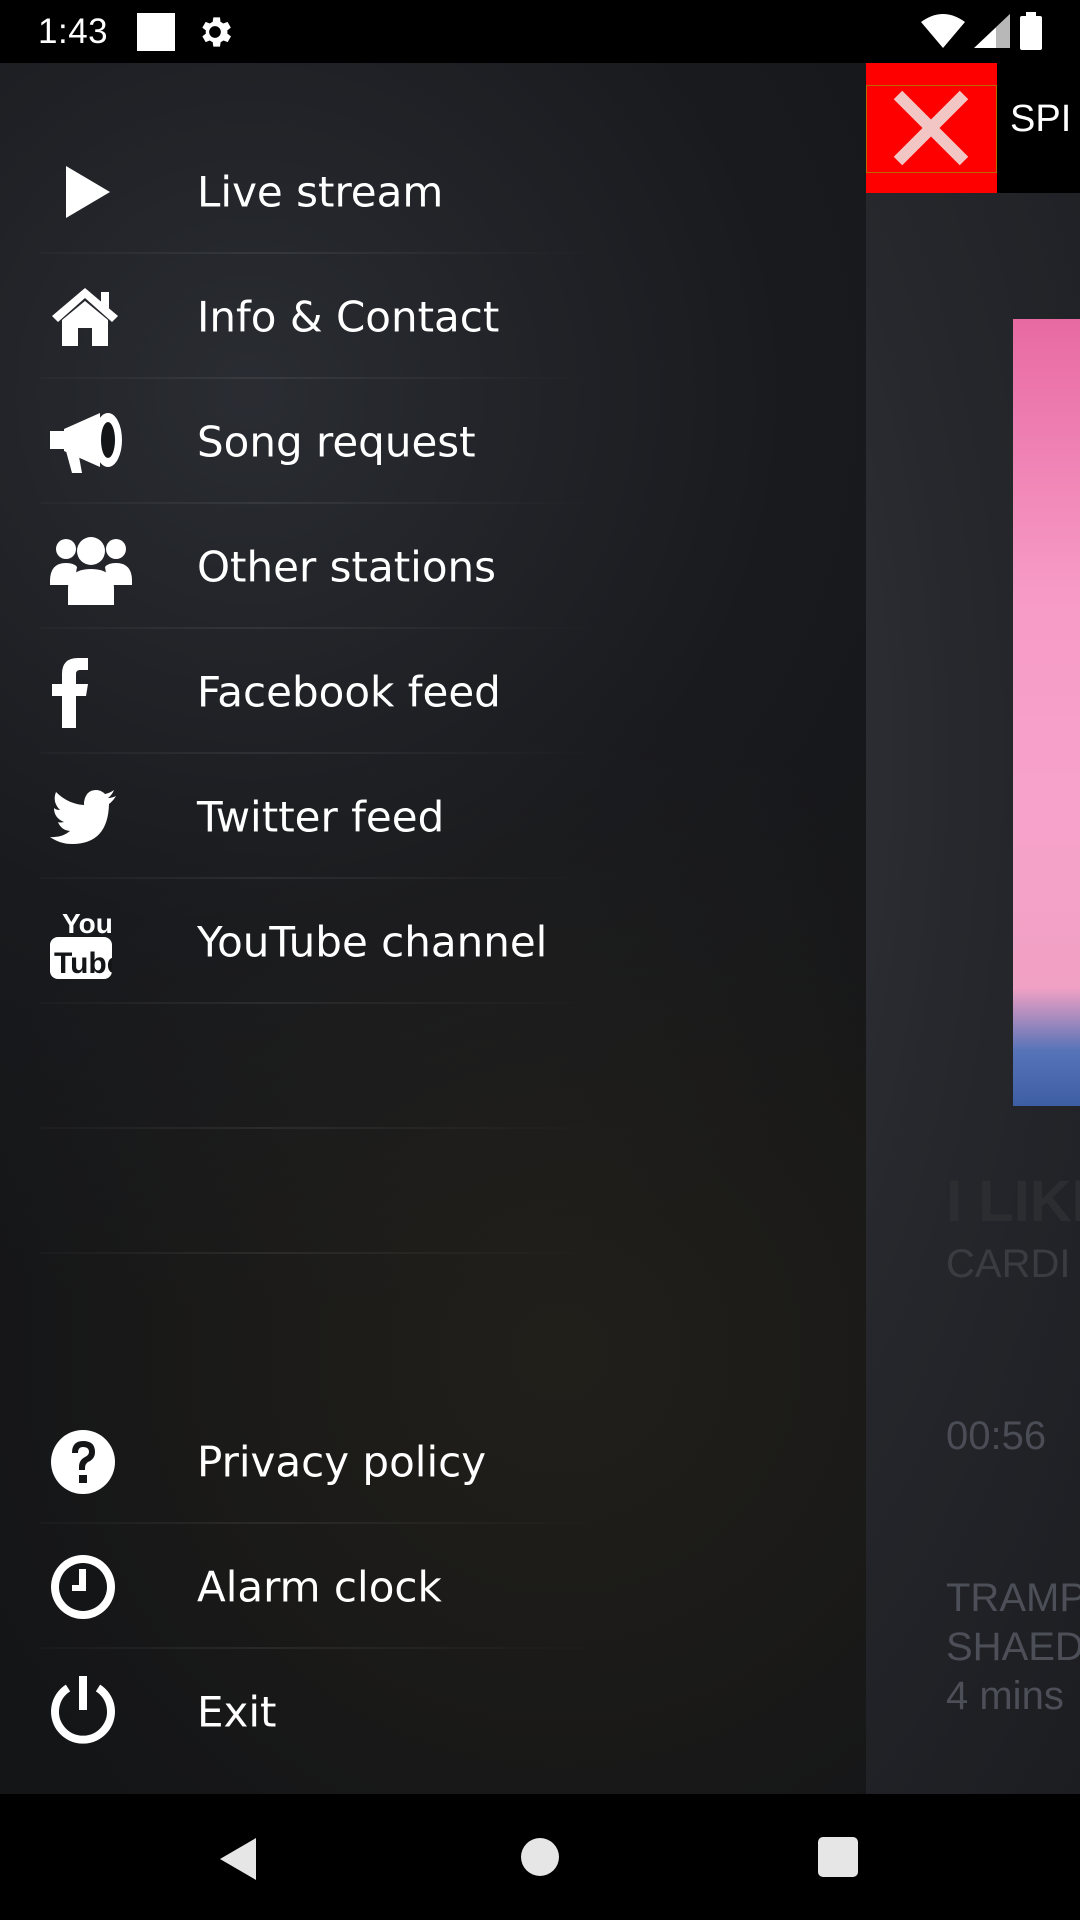 This screenshot has width=1080, height=1920. I want to click on signal-icon, so click(992, 31).